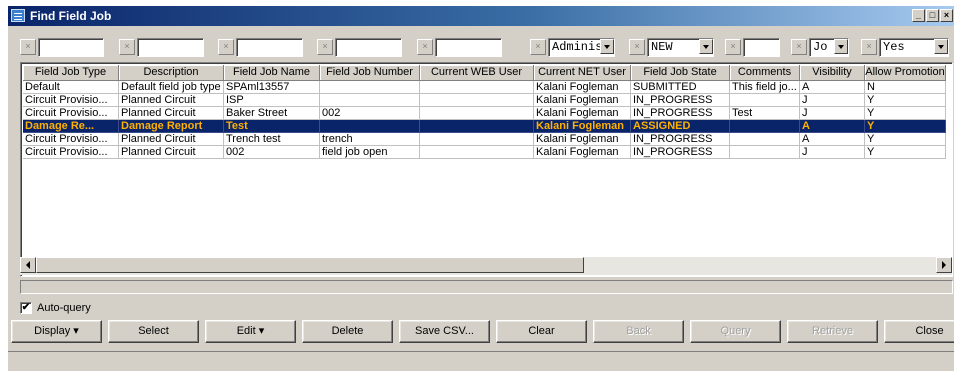  Describe the element at coordinates (735, 331) in the screenshot. I see `query-button: Query` at that location.